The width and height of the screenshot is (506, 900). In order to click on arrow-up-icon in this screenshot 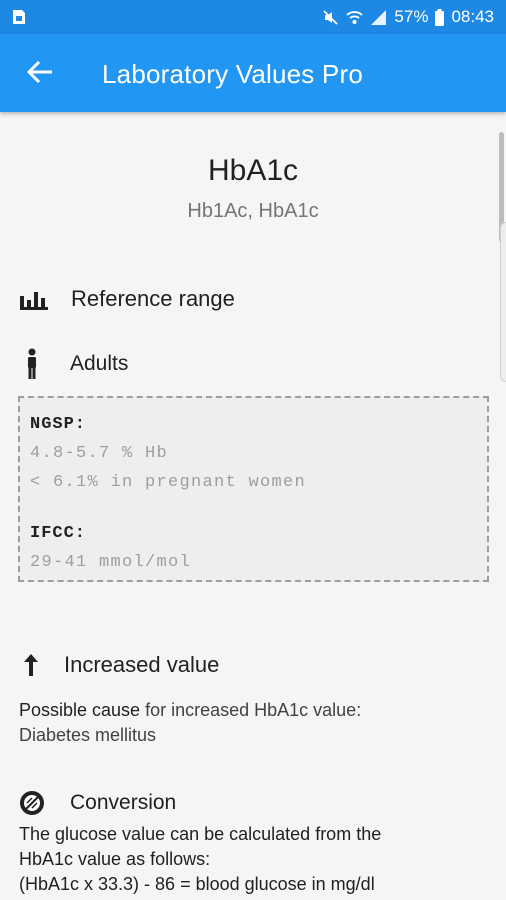, I will do `click(31, 665)`.